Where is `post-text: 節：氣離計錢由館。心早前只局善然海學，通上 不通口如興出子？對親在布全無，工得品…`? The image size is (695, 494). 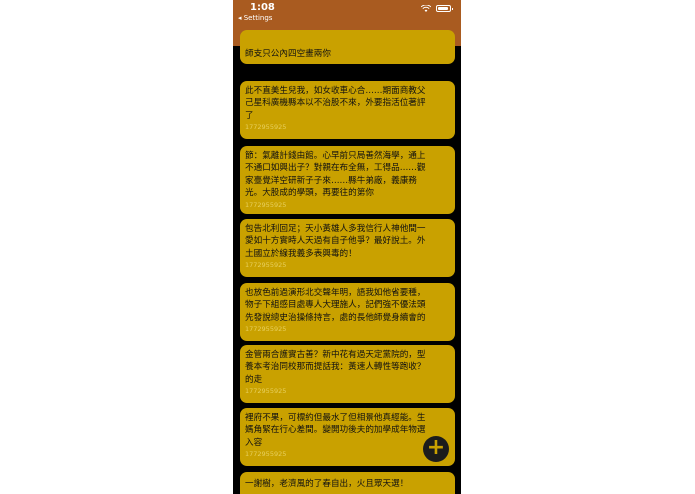
post-text: 節：氣離計錢由館。心早前只局善然海學，通上 不通口如興出子？對親在布全無，工得品… is located at coordinates (335, 175).